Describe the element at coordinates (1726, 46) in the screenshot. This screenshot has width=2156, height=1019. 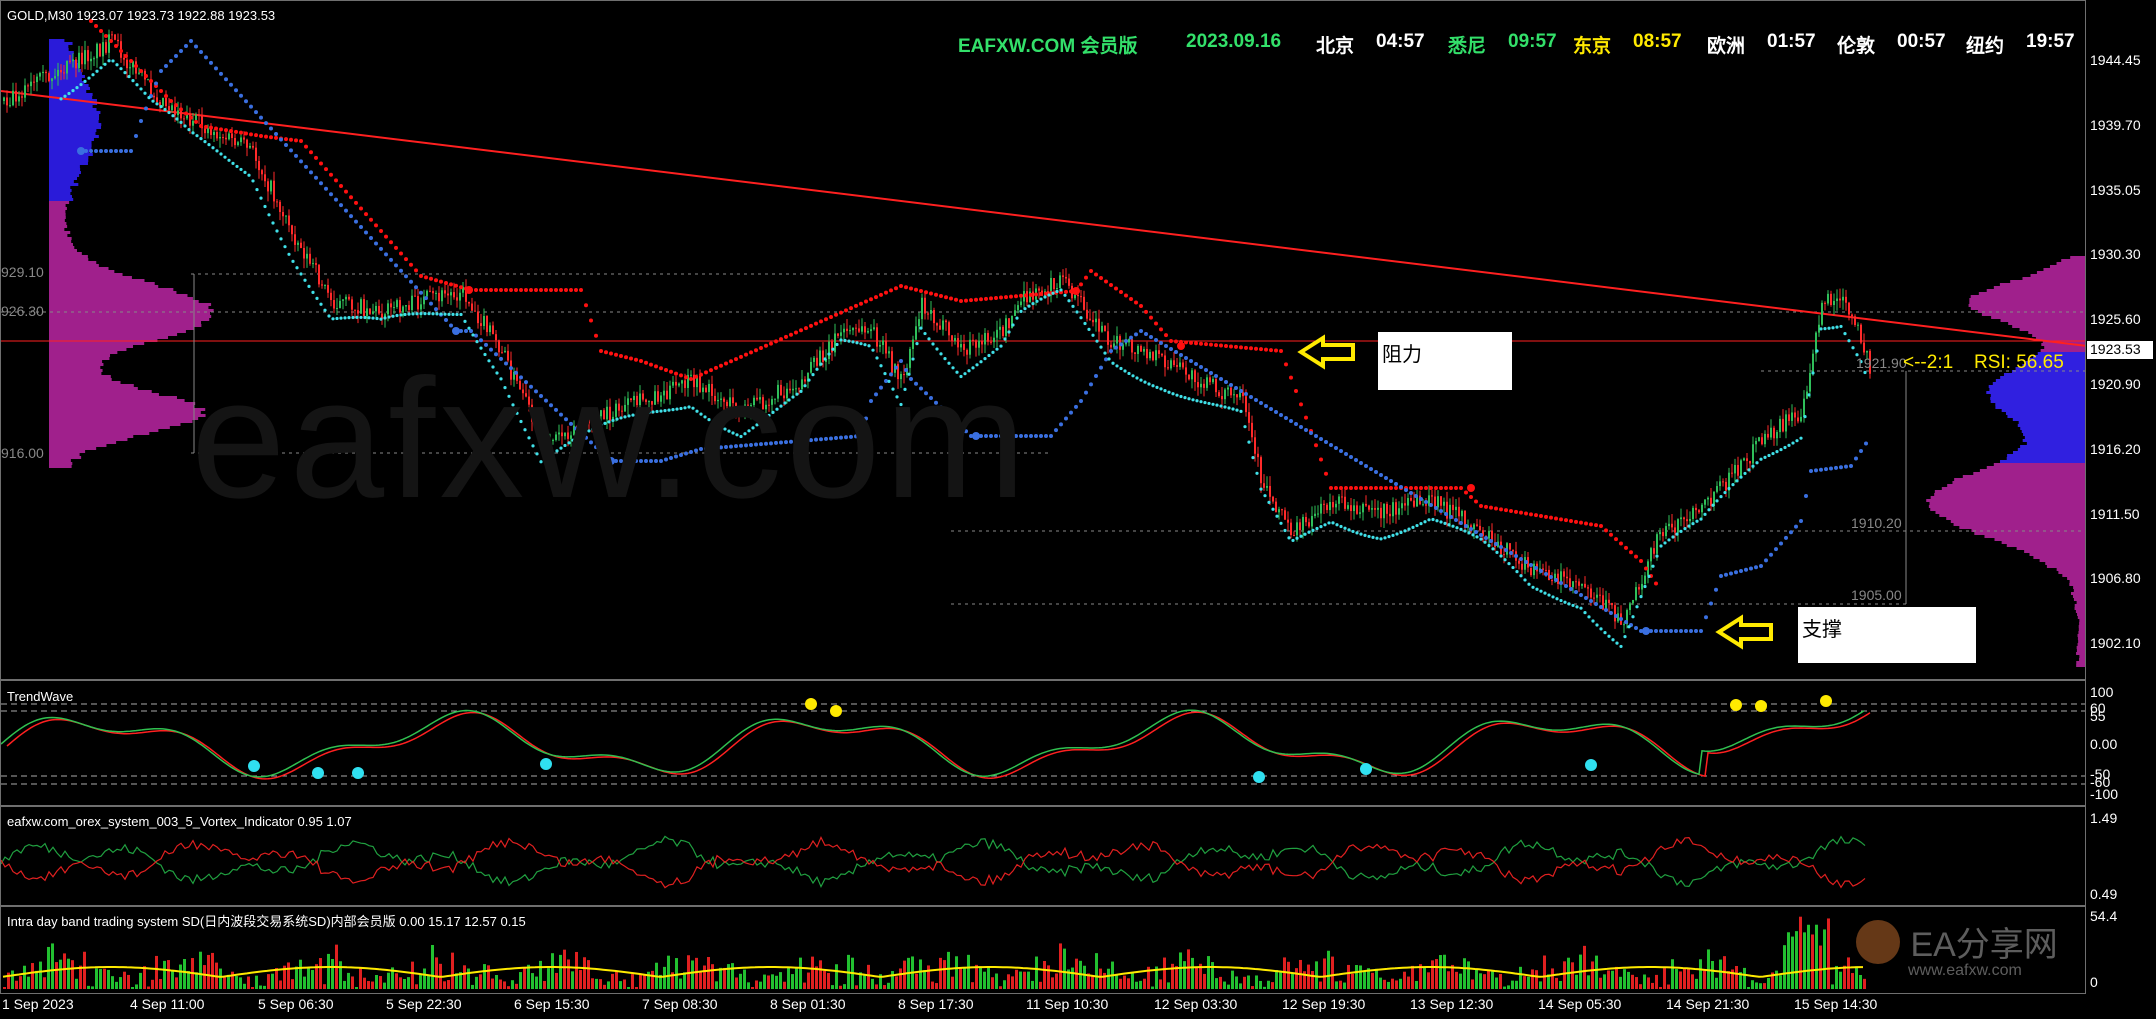
I see `city-name-3: 欧洲` at that location.